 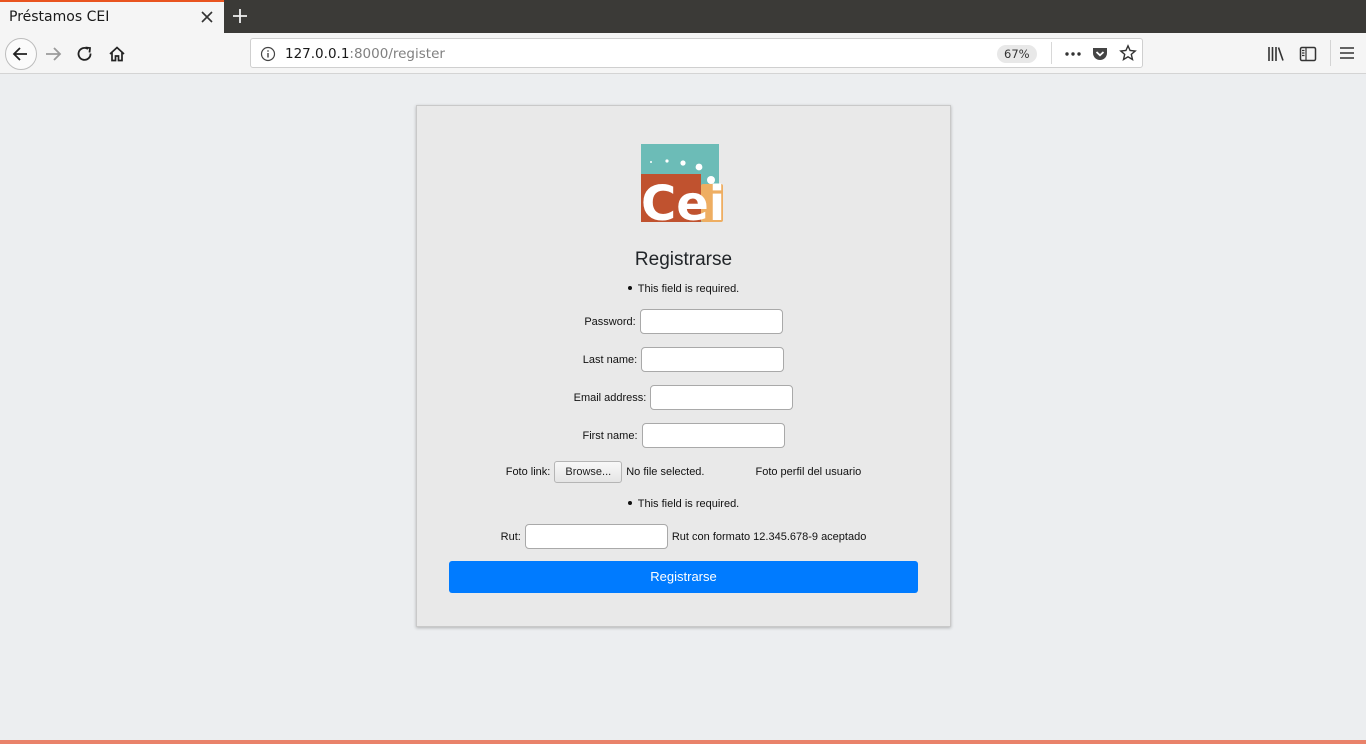 I want to click on last-name-label: Last name:, so click(x=610, y=359).